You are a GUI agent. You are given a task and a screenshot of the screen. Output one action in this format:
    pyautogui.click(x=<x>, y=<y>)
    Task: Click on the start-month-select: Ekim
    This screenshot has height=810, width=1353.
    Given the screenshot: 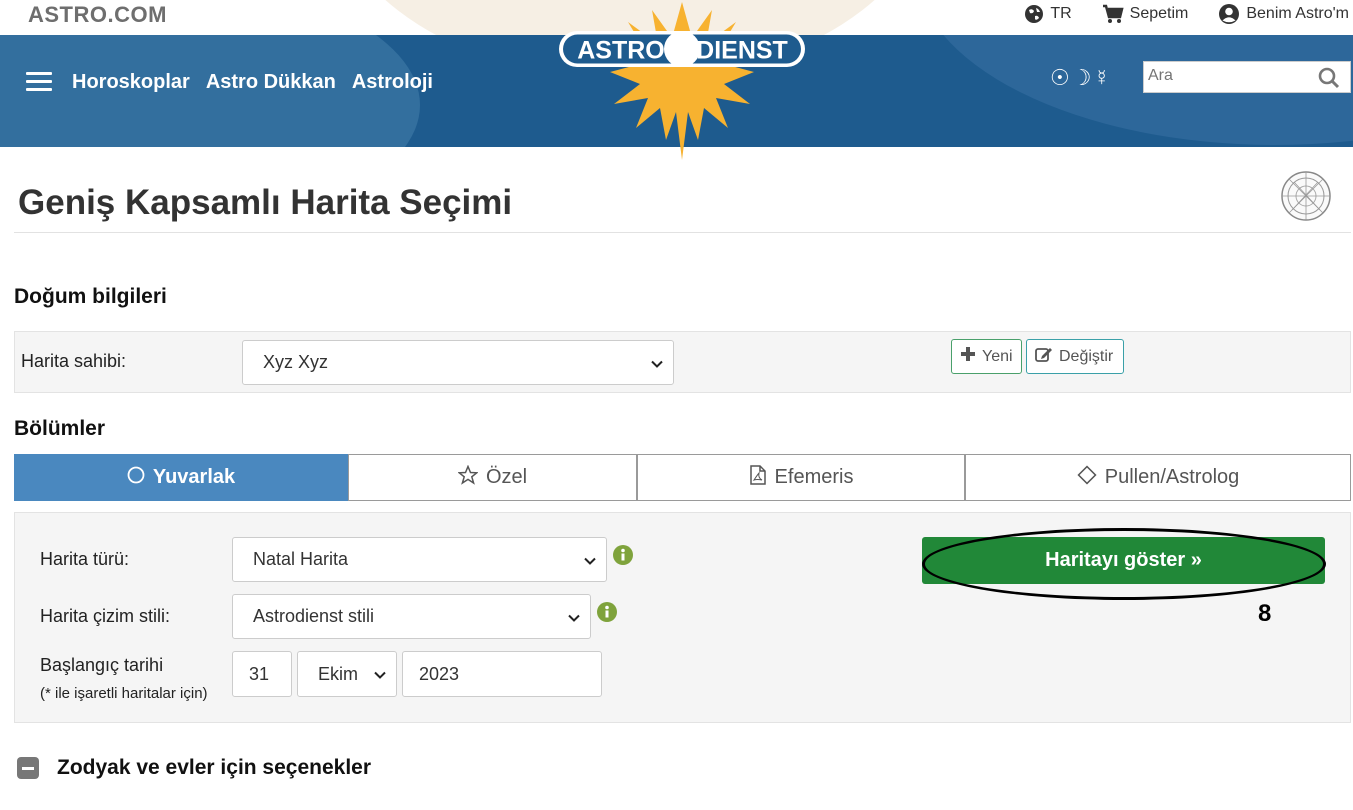 What is the action you would take?
    pyautogui.click(x=347, y=674)
    